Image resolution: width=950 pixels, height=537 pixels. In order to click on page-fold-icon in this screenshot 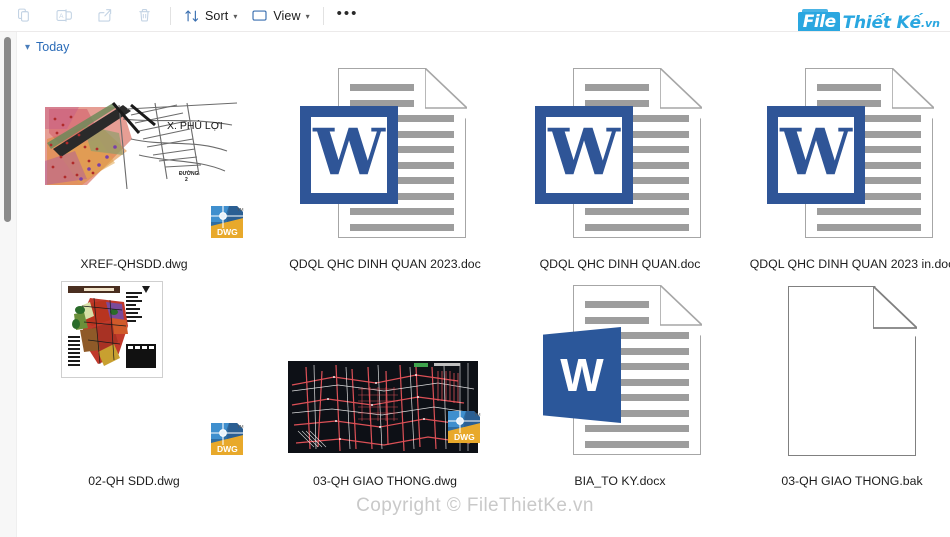, I will do `click(895, 307)`.